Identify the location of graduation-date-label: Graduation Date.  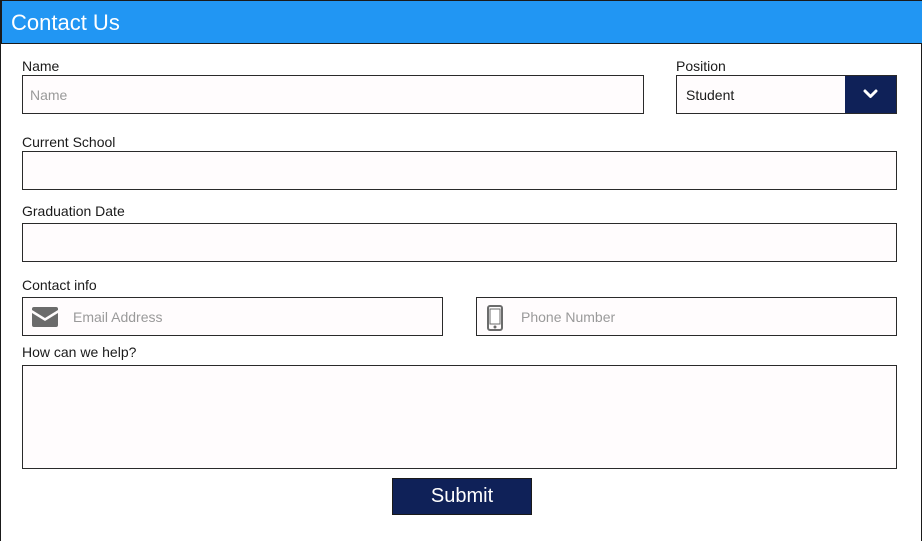
(73, 211).